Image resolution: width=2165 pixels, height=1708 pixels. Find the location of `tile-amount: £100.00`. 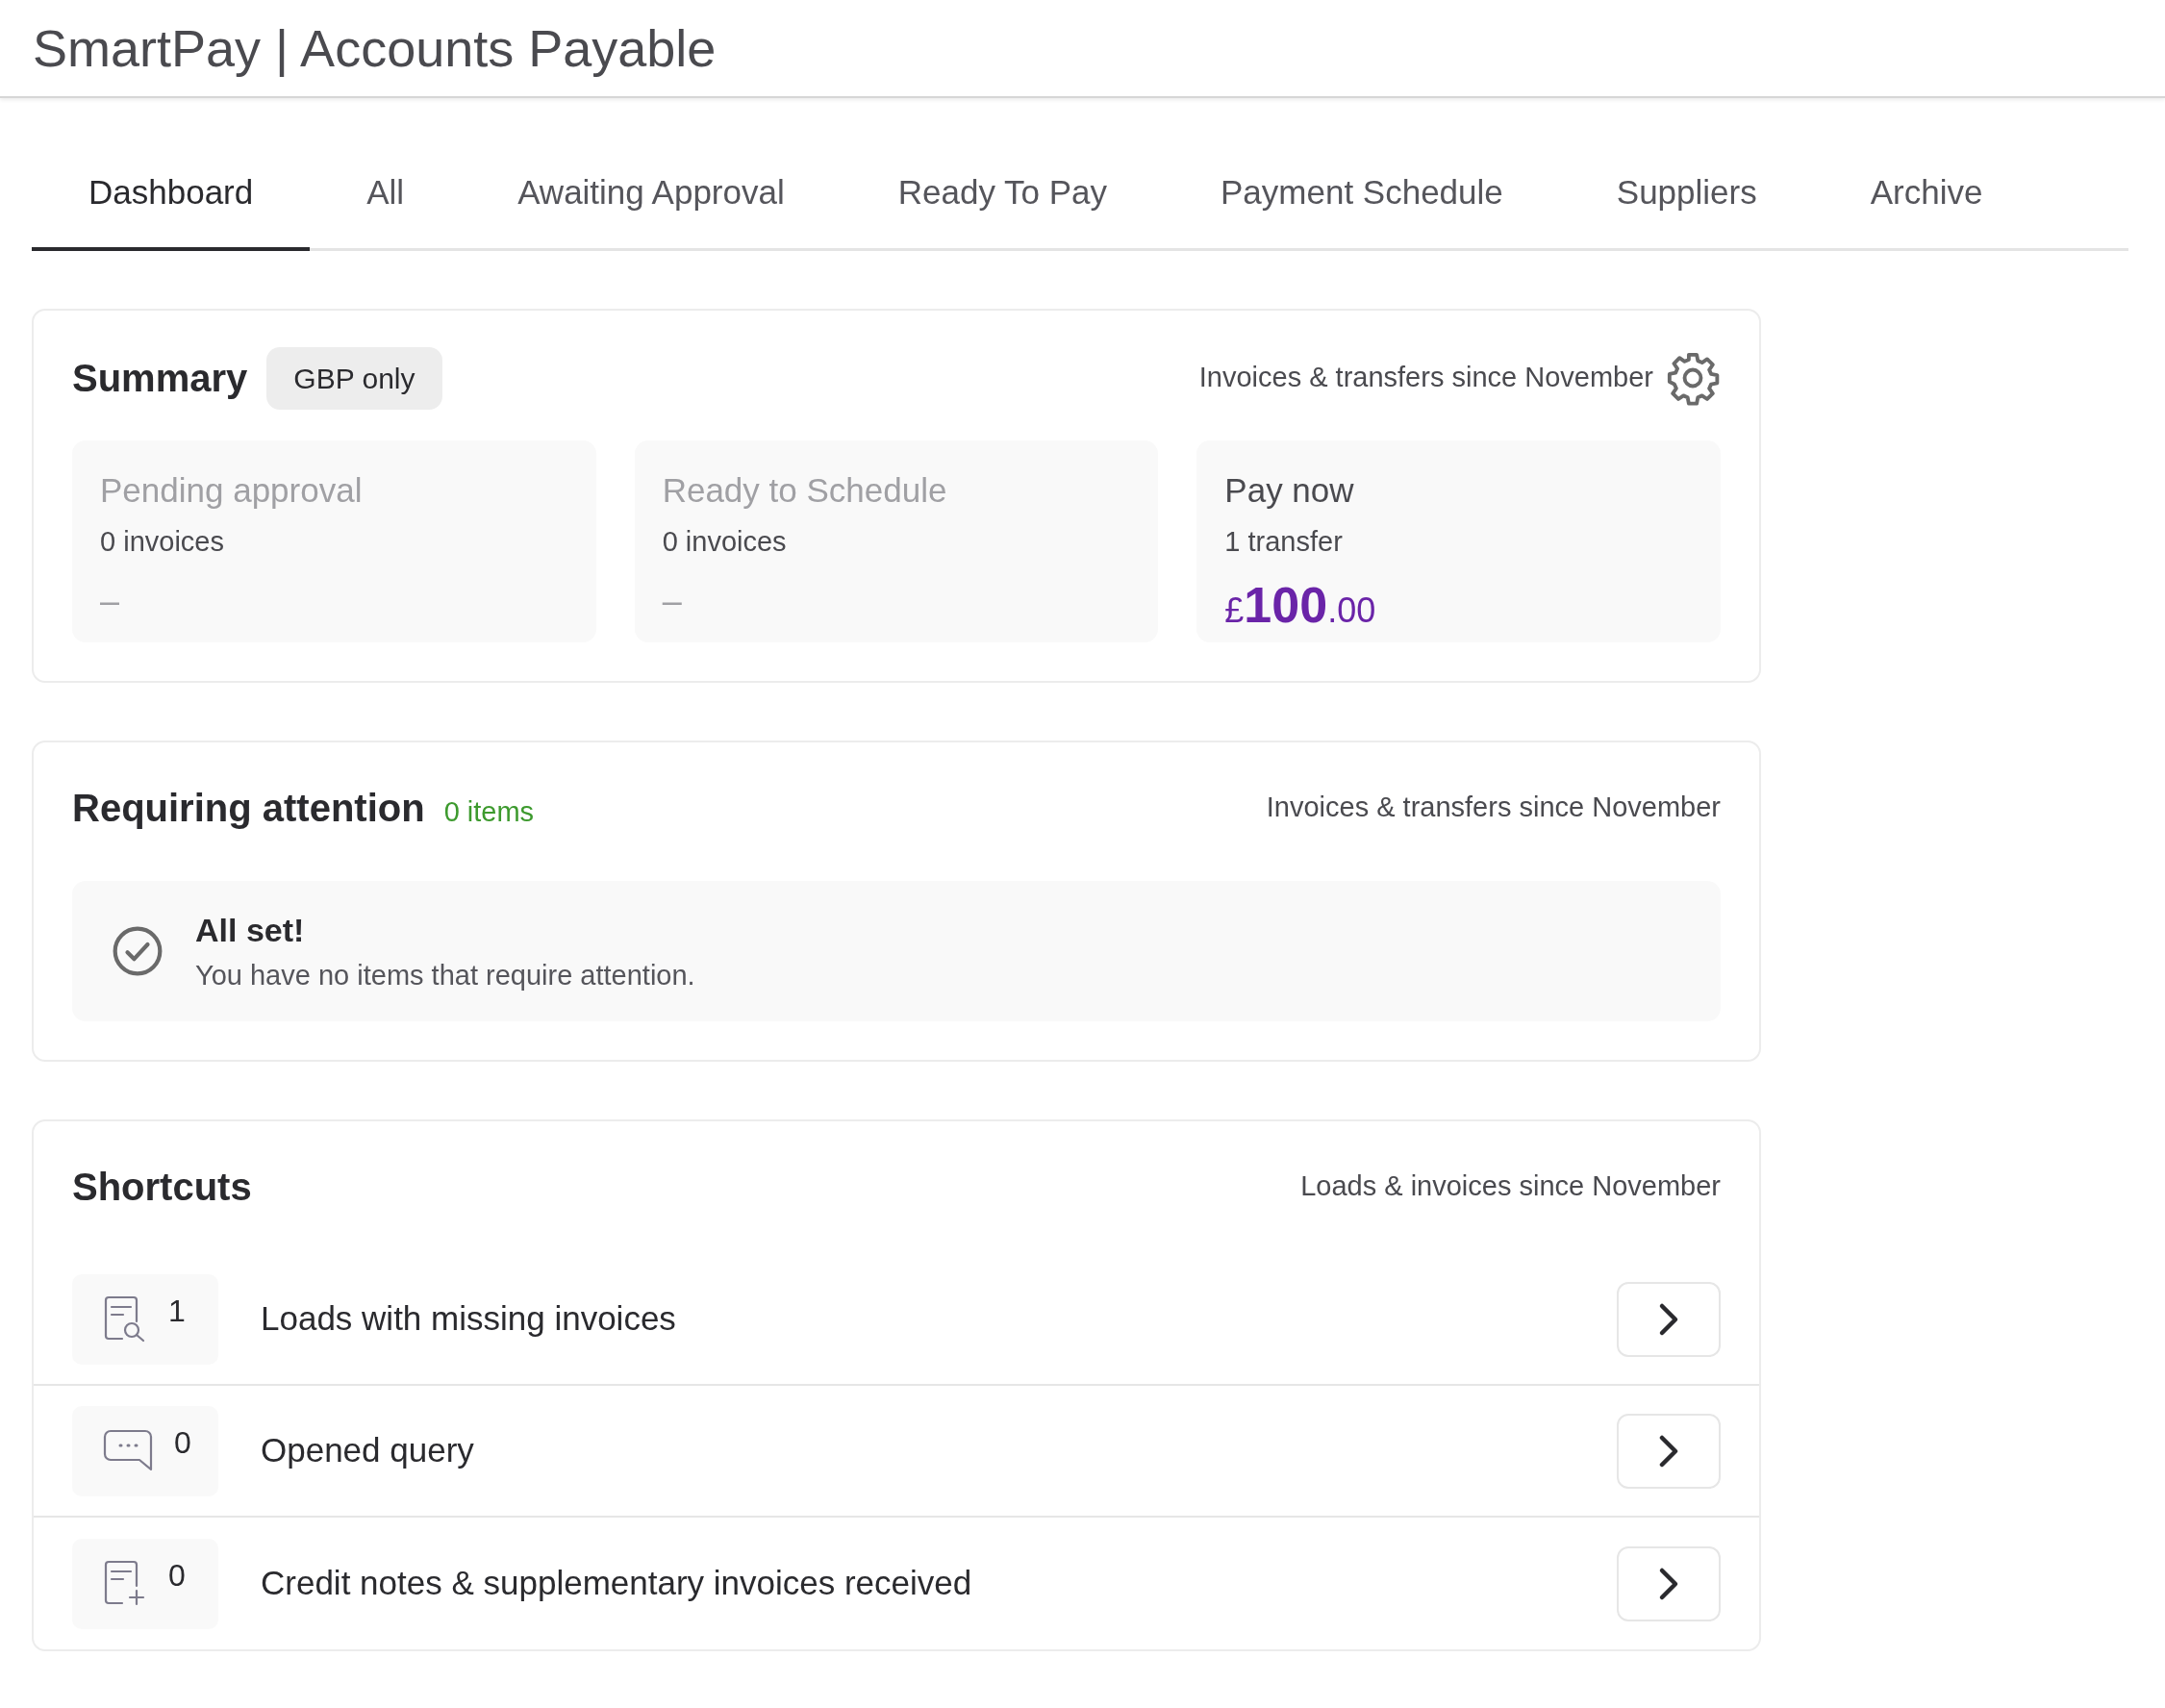

tile-amount: £100.00 is located at coordinates (1301, 605).